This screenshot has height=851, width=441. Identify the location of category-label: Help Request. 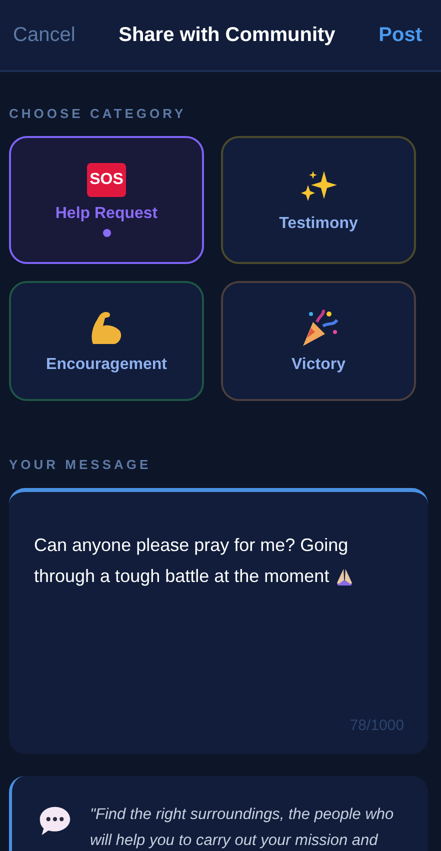
(106, 214).